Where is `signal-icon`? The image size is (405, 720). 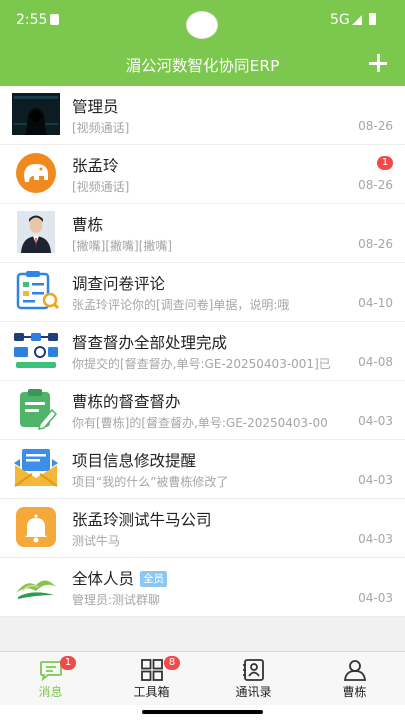 signal-icon is located at coordinates (357, 20).